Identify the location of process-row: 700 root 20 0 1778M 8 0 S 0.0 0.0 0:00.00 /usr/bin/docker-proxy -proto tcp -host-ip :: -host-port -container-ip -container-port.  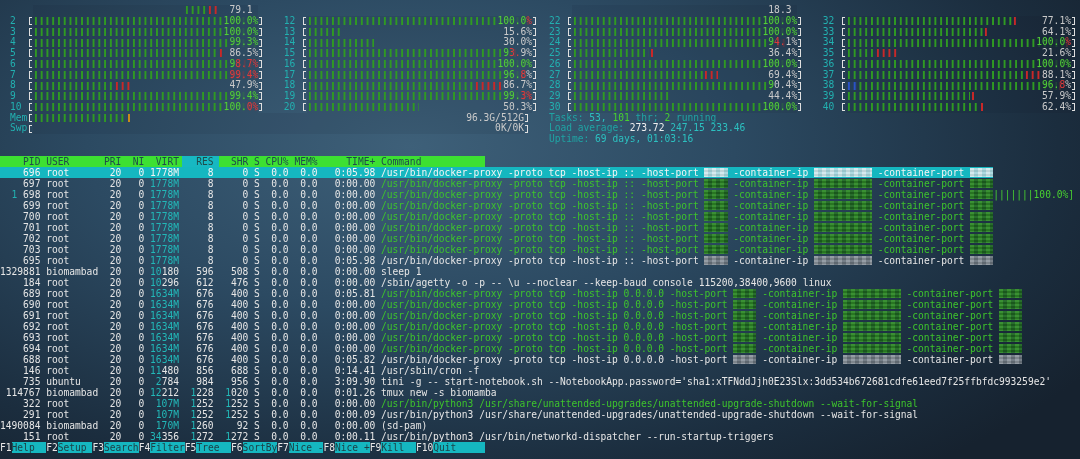
(497, 216).